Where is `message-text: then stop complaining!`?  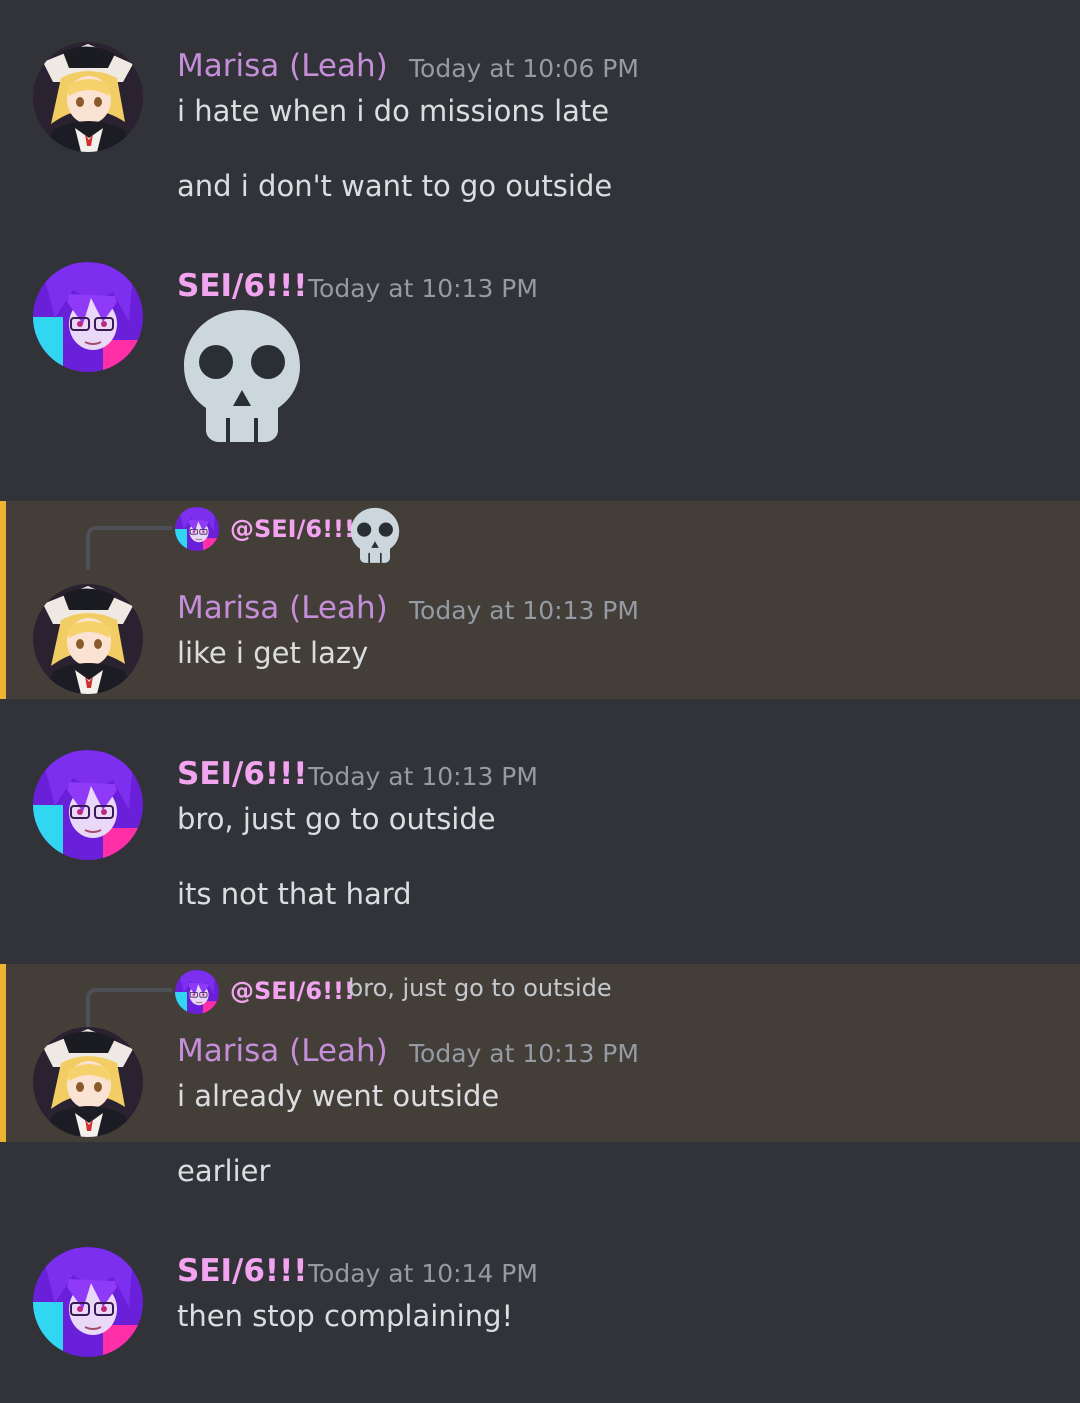
message-text: then stop complaining! is located at coordinates (345, 1316).